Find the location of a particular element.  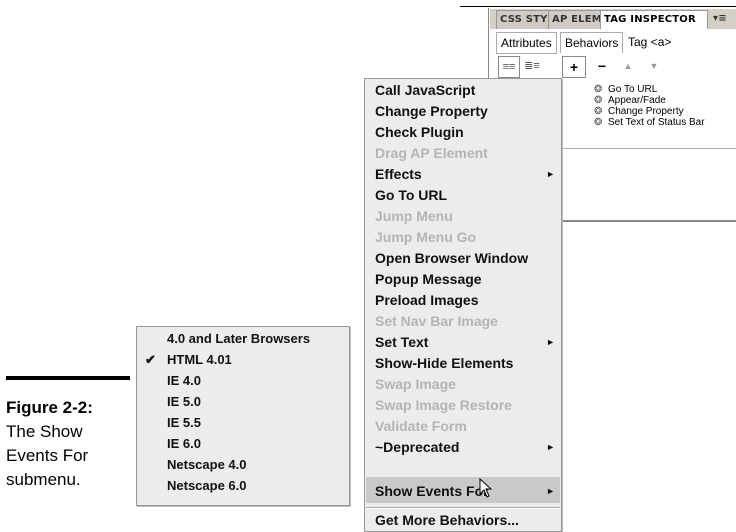

caption-line-1: The Show is located at coordinates (44, 431).